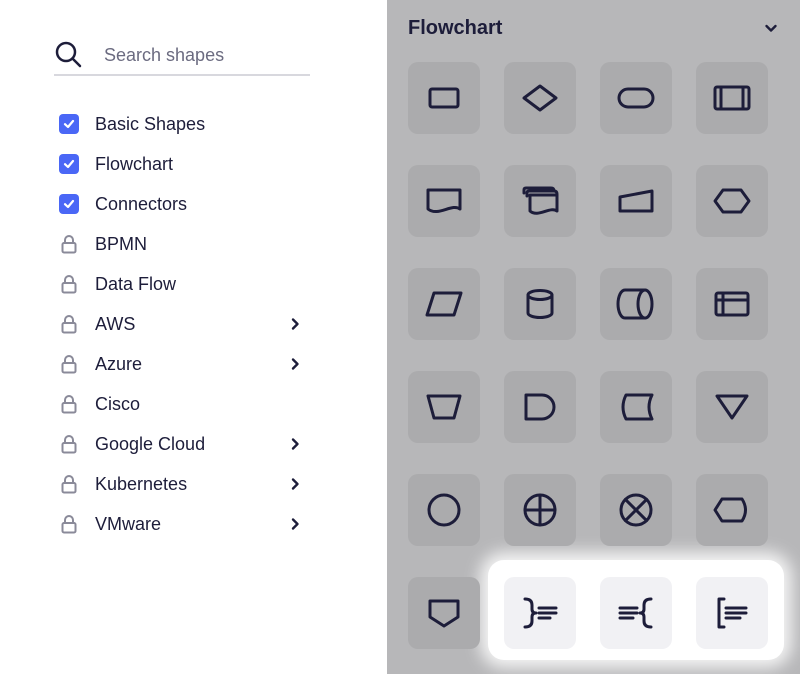 This screenshot has height=674, width=800. I want to click on shape-tile-off-page-connector, so click(444, 613).